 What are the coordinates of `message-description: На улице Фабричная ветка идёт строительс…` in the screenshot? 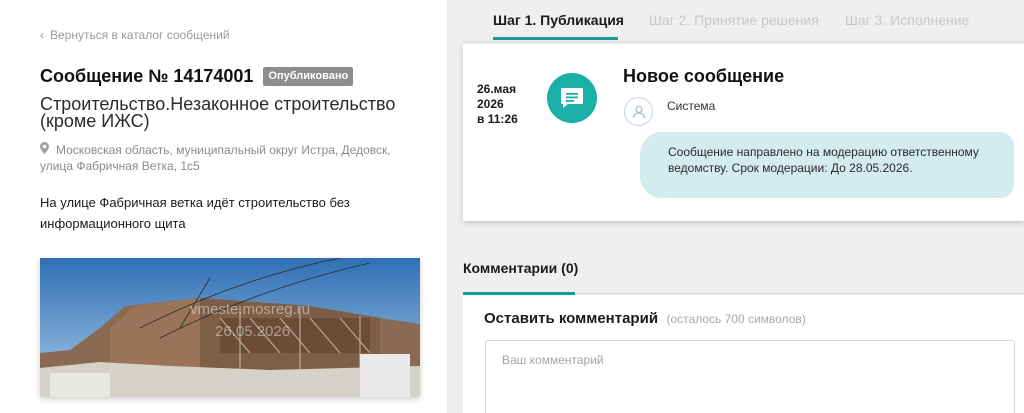 It's located at (195, 213).